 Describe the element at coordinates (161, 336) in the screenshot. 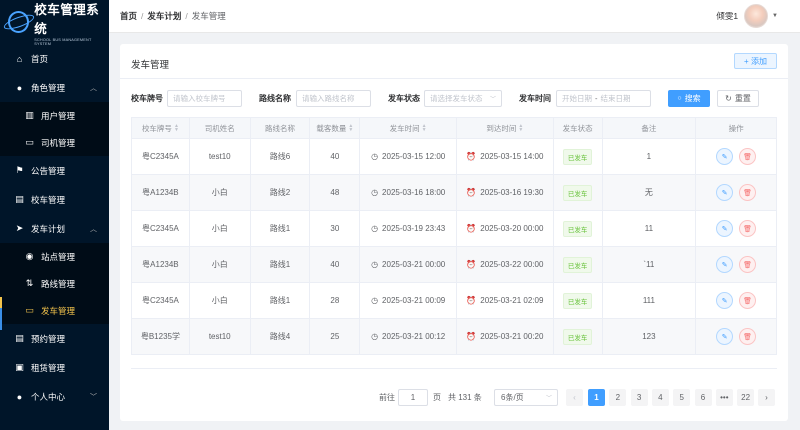

I see `cell-plate: 粤B1235学` at that location.